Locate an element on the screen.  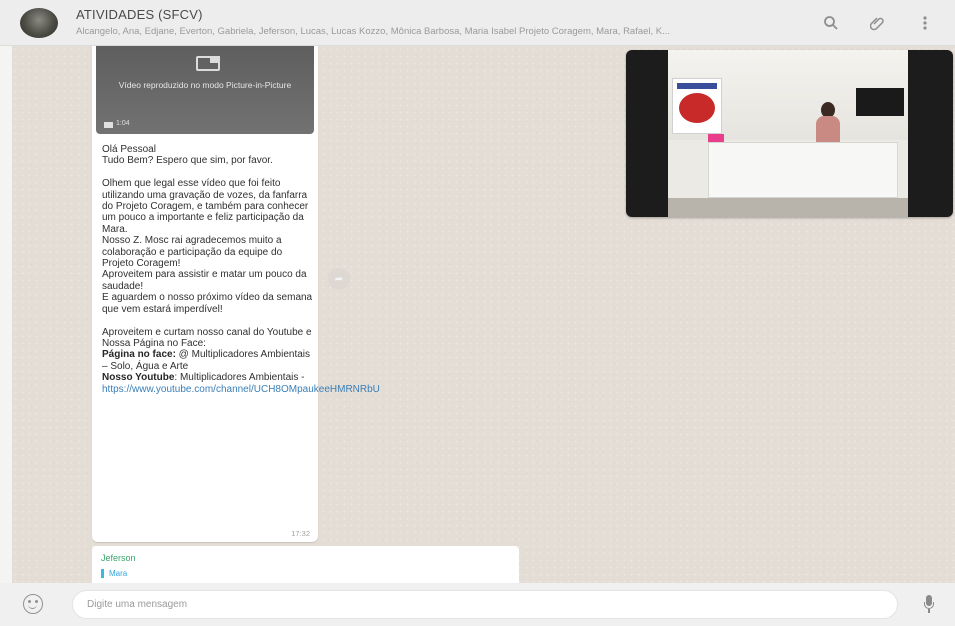
picture-in-picture-icon is located at coordinates (208, 63).